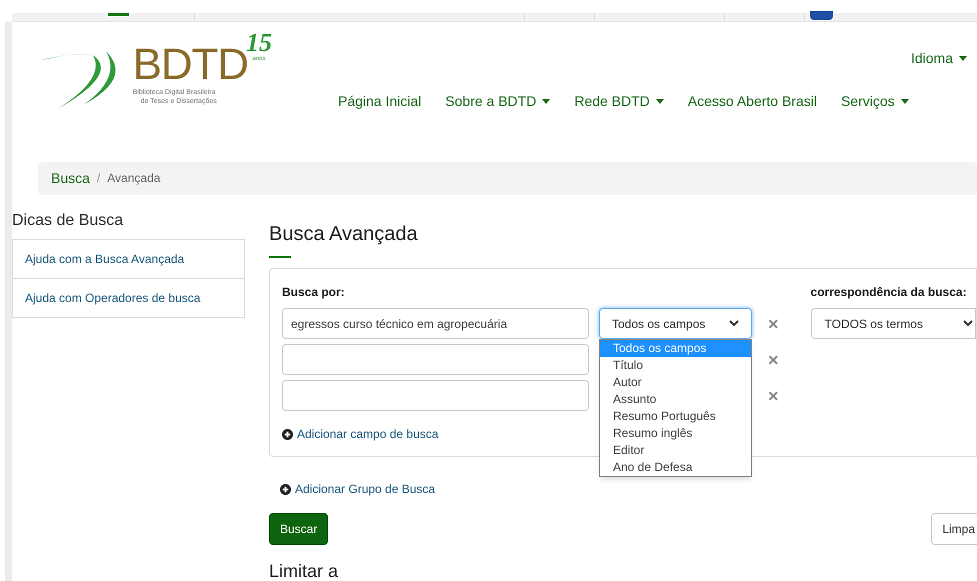  I want to click on nav-link: Rede BDTD, so click(619, 101).